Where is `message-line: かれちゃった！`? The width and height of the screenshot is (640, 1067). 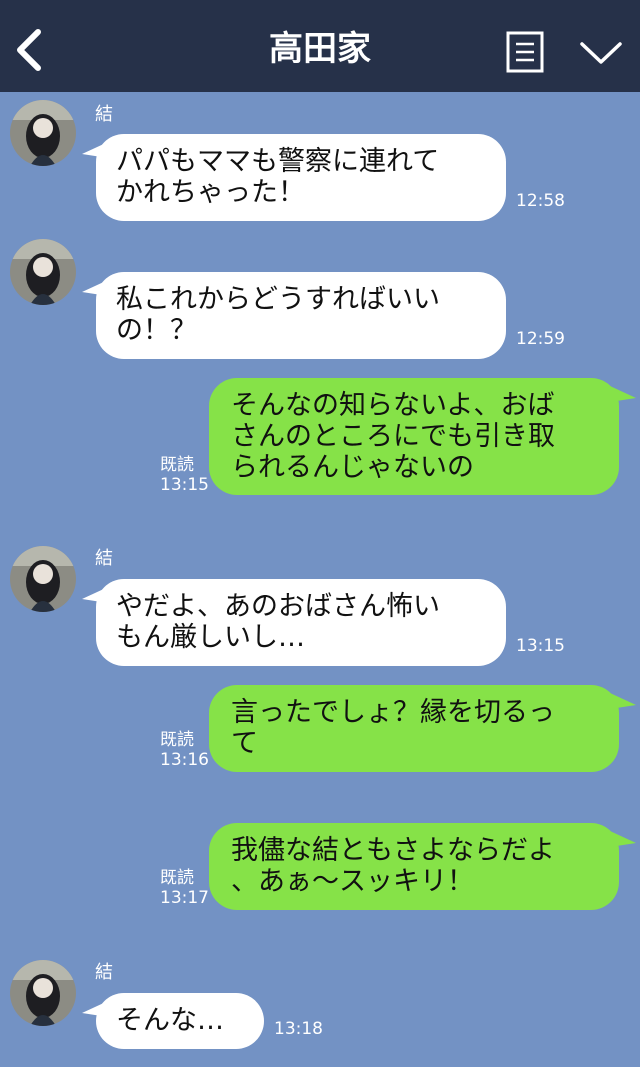
message-line: かれちゃった！ is located at coordinates (210, 192).